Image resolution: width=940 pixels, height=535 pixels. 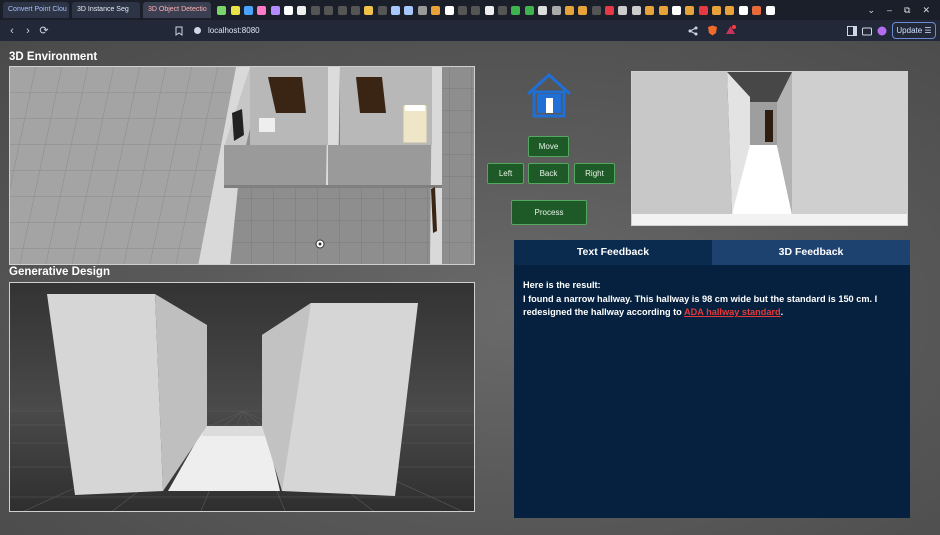 What do you see at coordinates (53, 57) in the screenshot?
I see `environment-title: 3D Environment` at bounding box center [53, 57].